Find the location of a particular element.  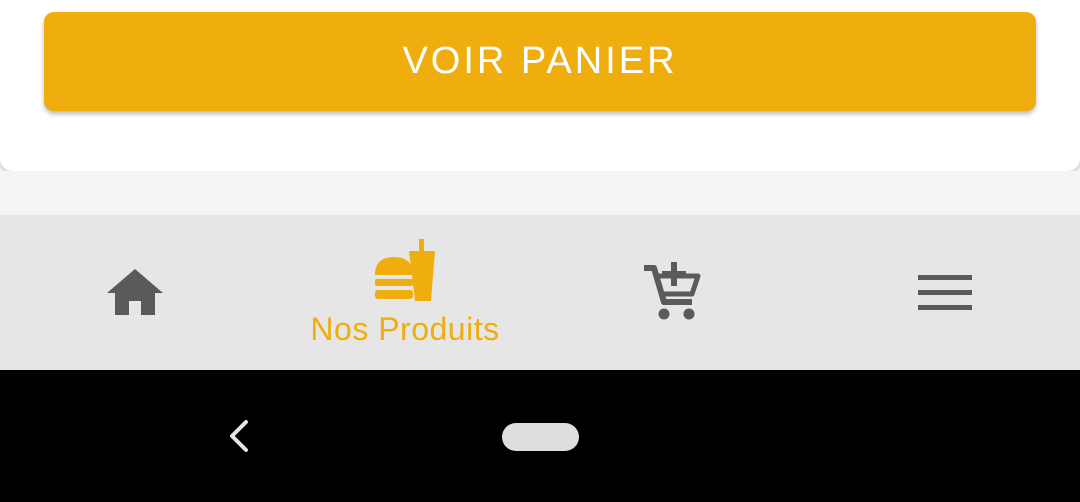

add-to-cart-icon is located at coordinates (672, 291).